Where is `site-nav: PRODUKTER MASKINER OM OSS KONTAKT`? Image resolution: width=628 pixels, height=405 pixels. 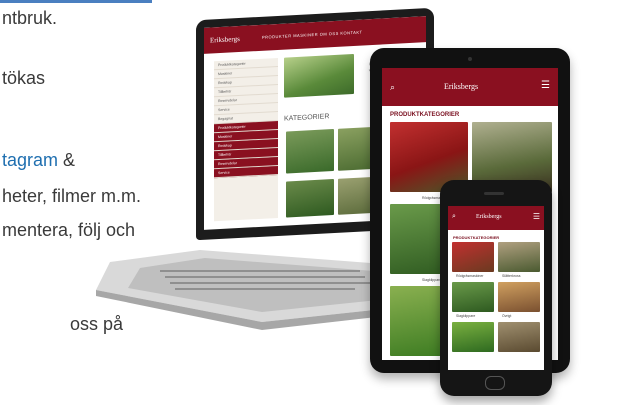
site-nav: PRODUKTER MASKINER OM OSS KONTAKT is located at coordinates (312, 35).